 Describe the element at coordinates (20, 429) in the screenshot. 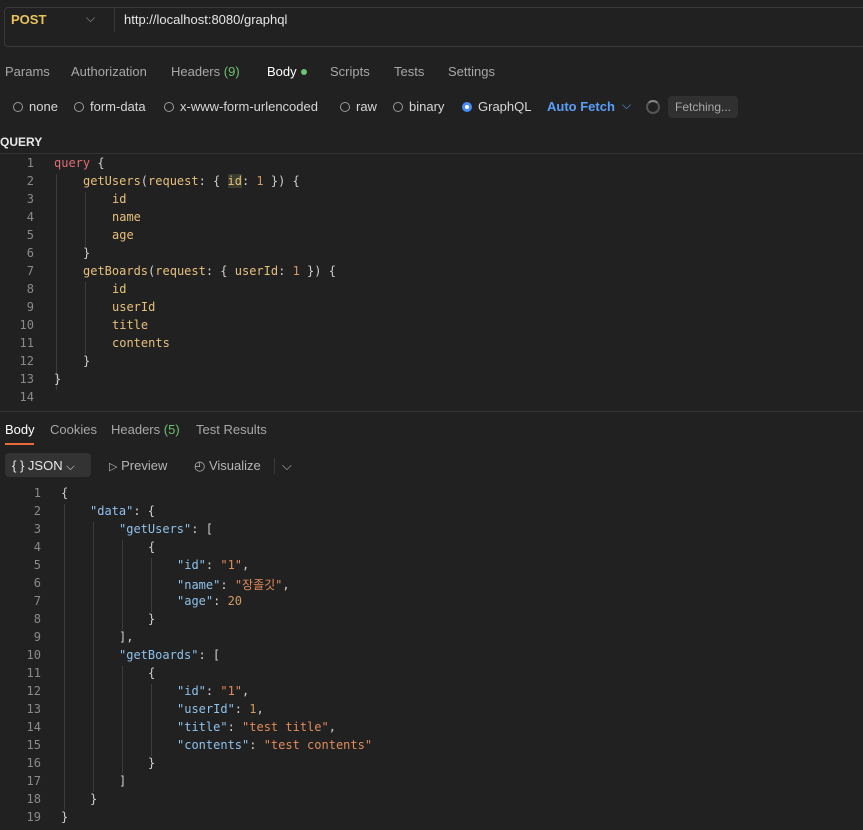

I see `response-tab-body: Body` at that location.